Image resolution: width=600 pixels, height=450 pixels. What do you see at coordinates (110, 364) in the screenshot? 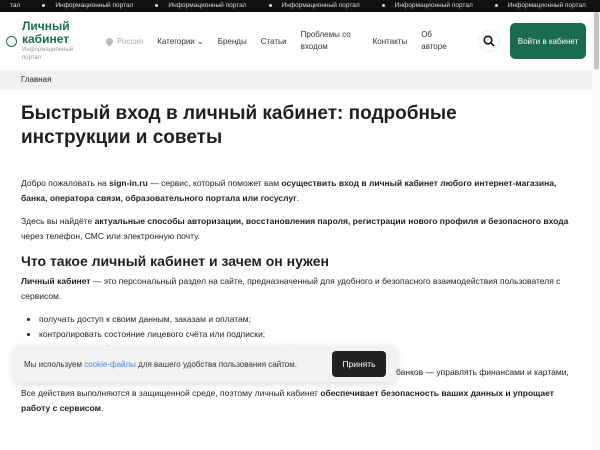
I see `cookie-link: cookie-файлы` at bounding box center [110, 364].